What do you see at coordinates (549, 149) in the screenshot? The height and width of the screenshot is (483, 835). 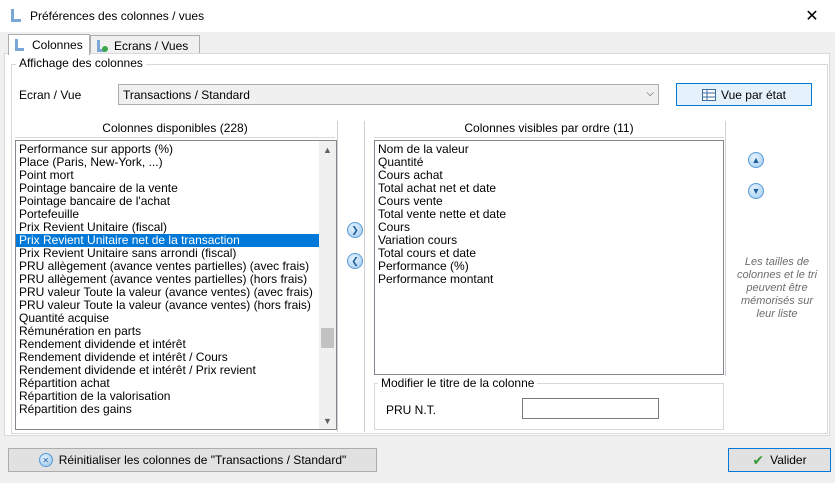 I see `visible-list-item: Nom de la valeur` at bounding box center [549, 149].